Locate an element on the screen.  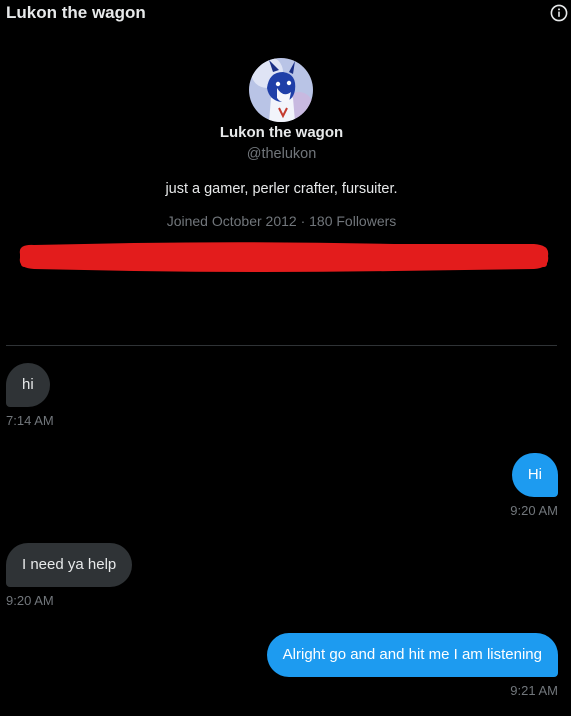
divider is located at coordinates (281, 345).